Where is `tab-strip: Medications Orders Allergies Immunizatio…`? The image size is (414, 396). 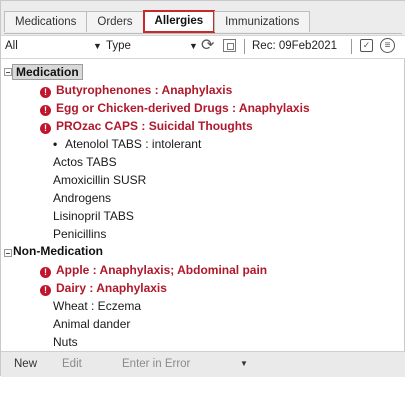 tab-strip: Medications Orders Allergies Immunizatio… is located at coordinates (157, 21).